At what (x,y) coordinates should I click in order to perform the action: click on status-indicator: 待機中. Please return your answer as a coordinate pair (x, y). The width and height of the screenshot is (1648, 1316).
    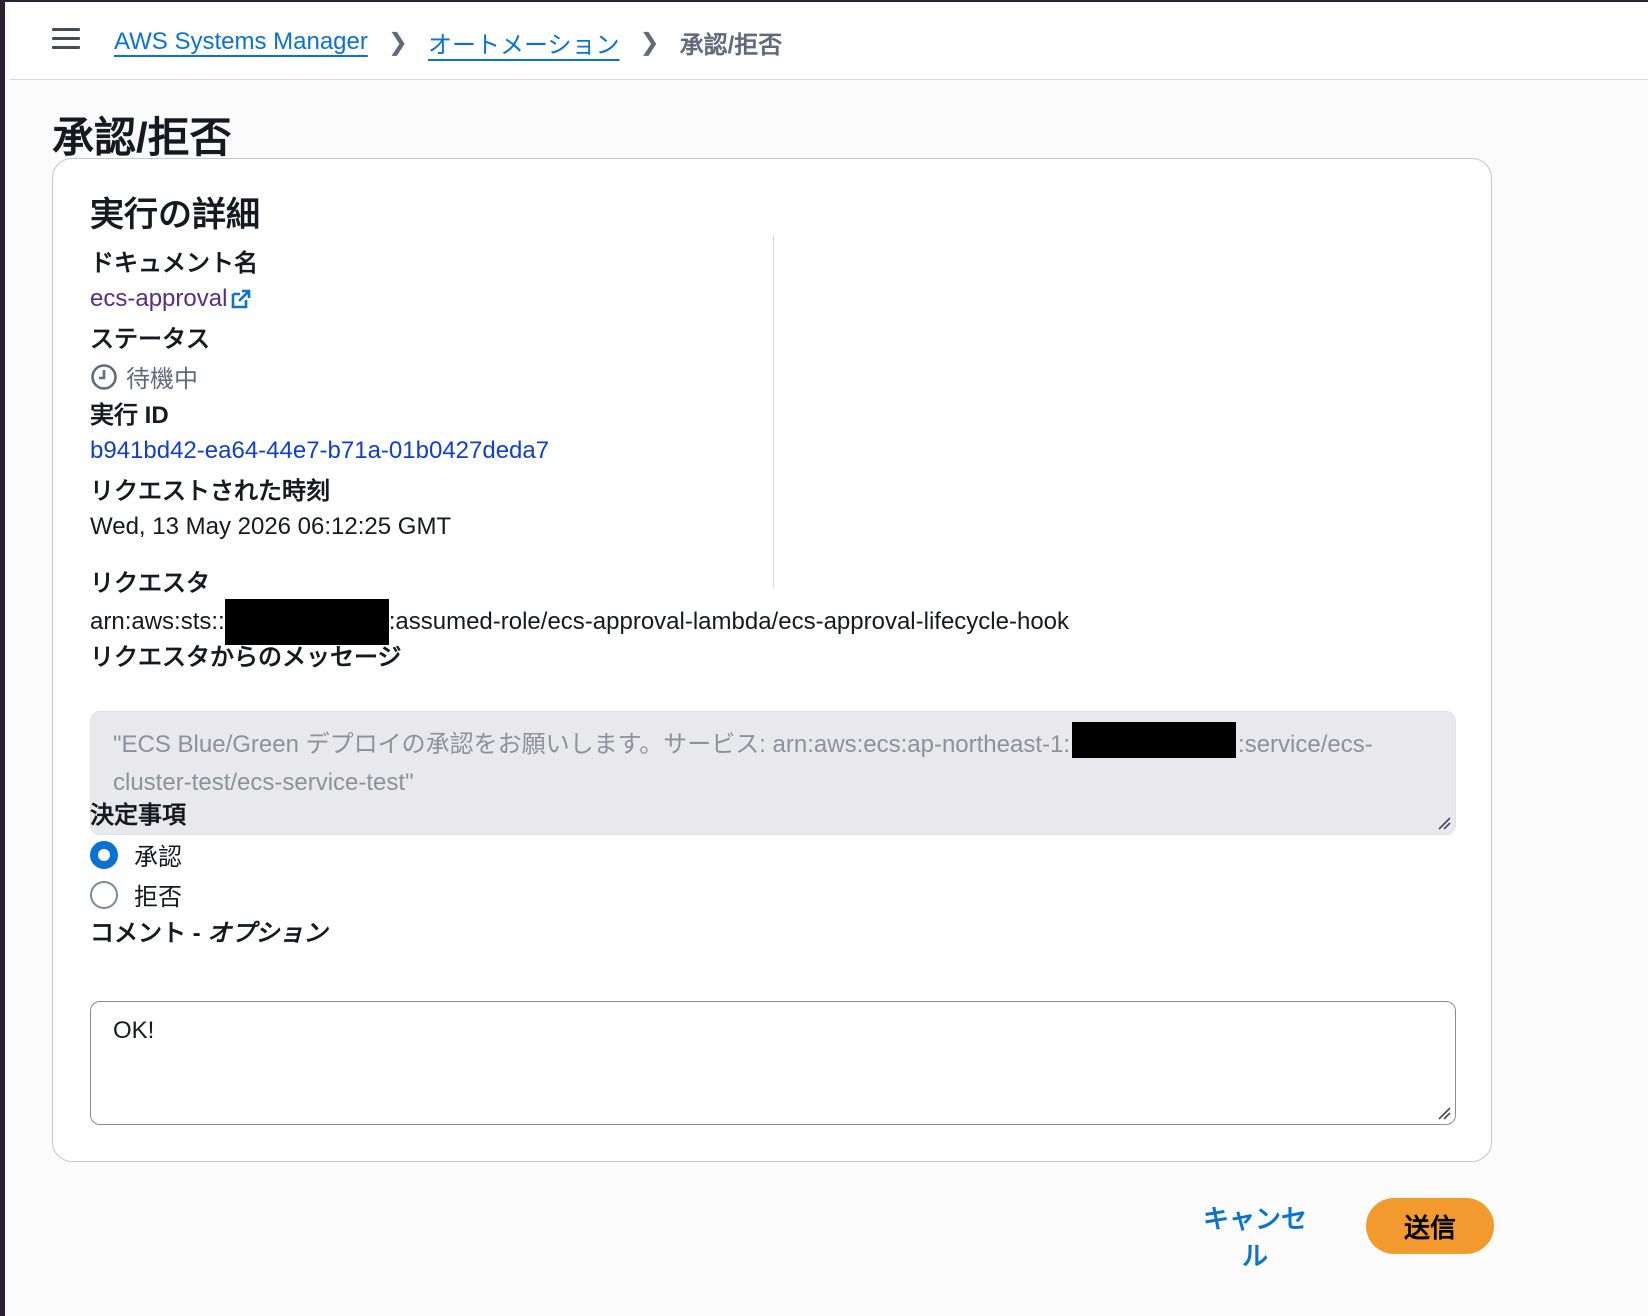
    Looking at the image, I should click on (144, 376).